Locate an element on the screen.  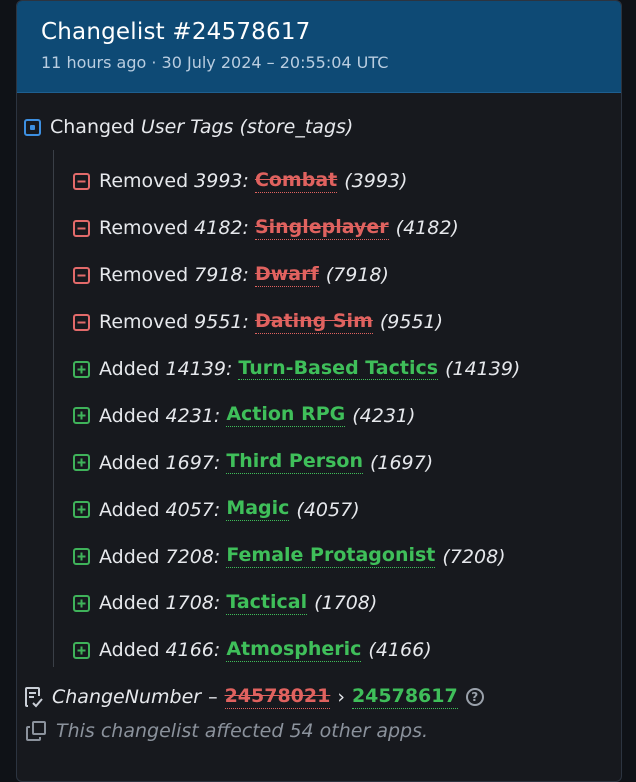
modified-square-icon is located at coordinates (32, 127).